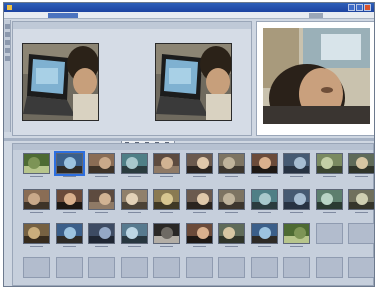  I want to click on source-monitor, so click(60, 82).